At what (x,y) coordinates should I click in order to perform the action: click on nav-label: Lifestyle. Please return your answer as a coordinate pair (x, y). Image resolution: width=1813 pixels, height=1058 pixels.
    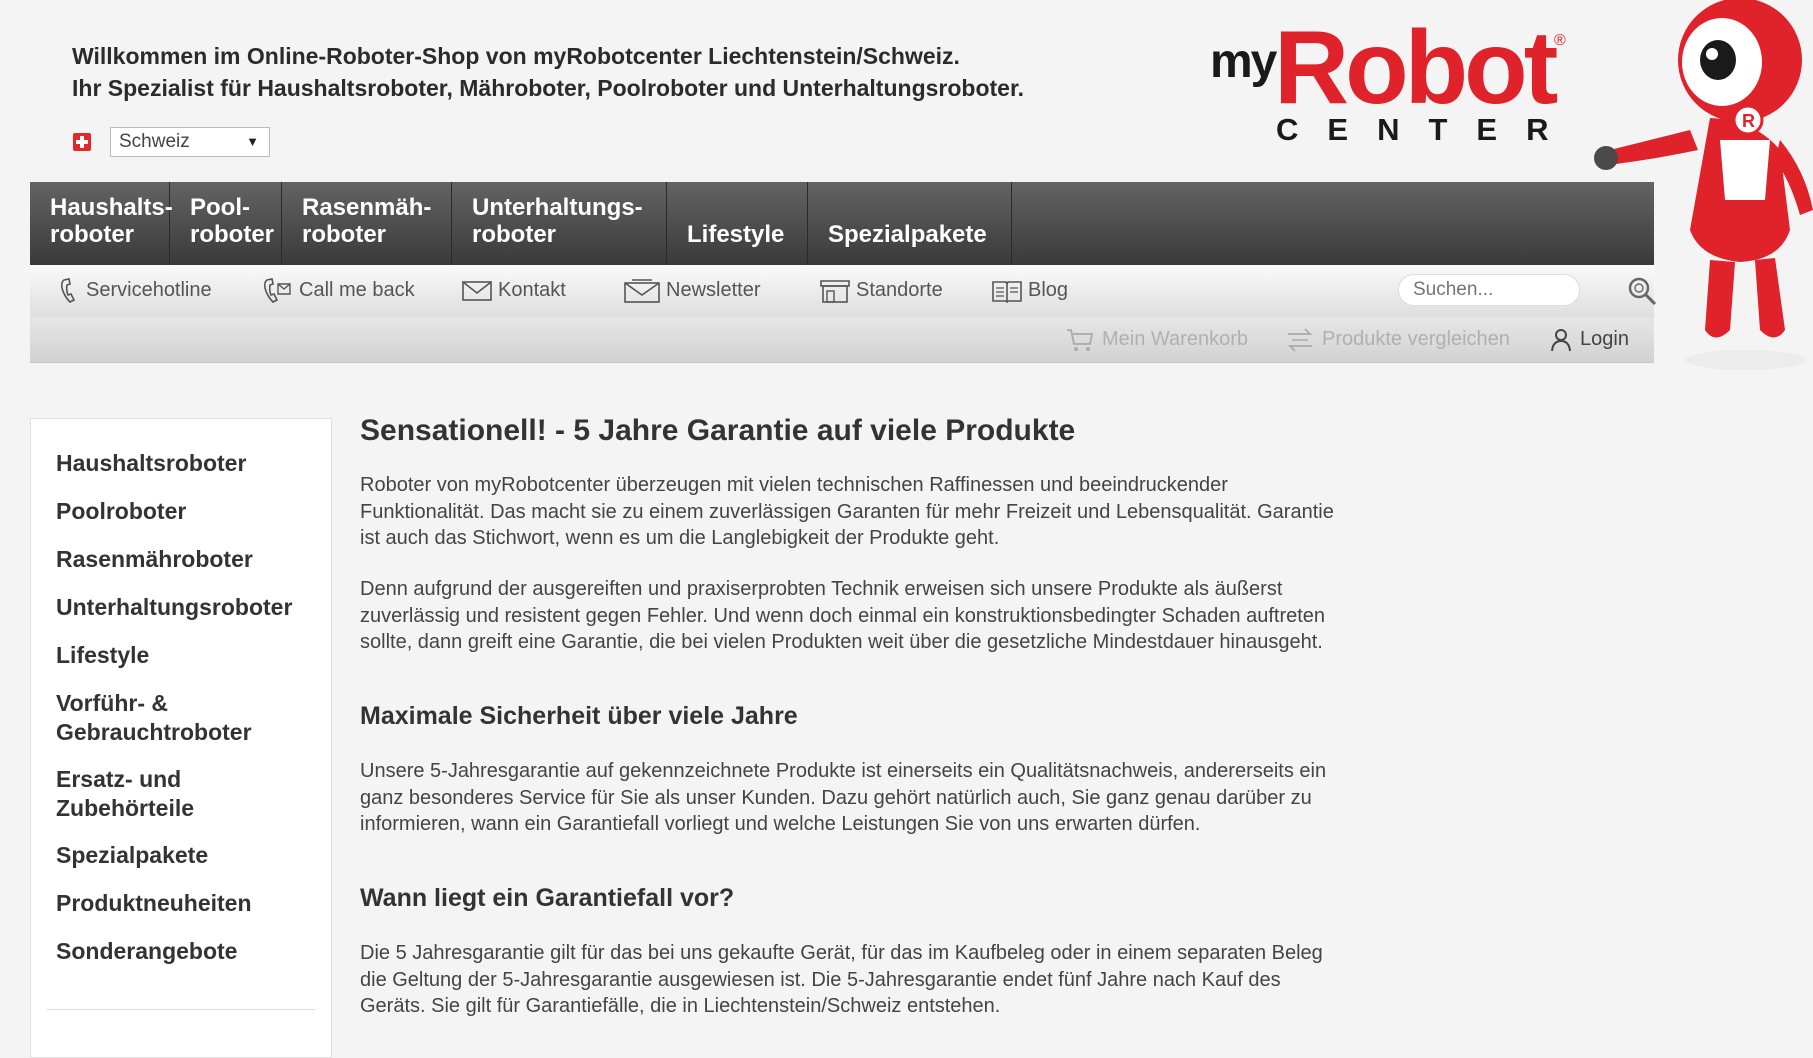
    Looking at the image, I should click on (736, 234).